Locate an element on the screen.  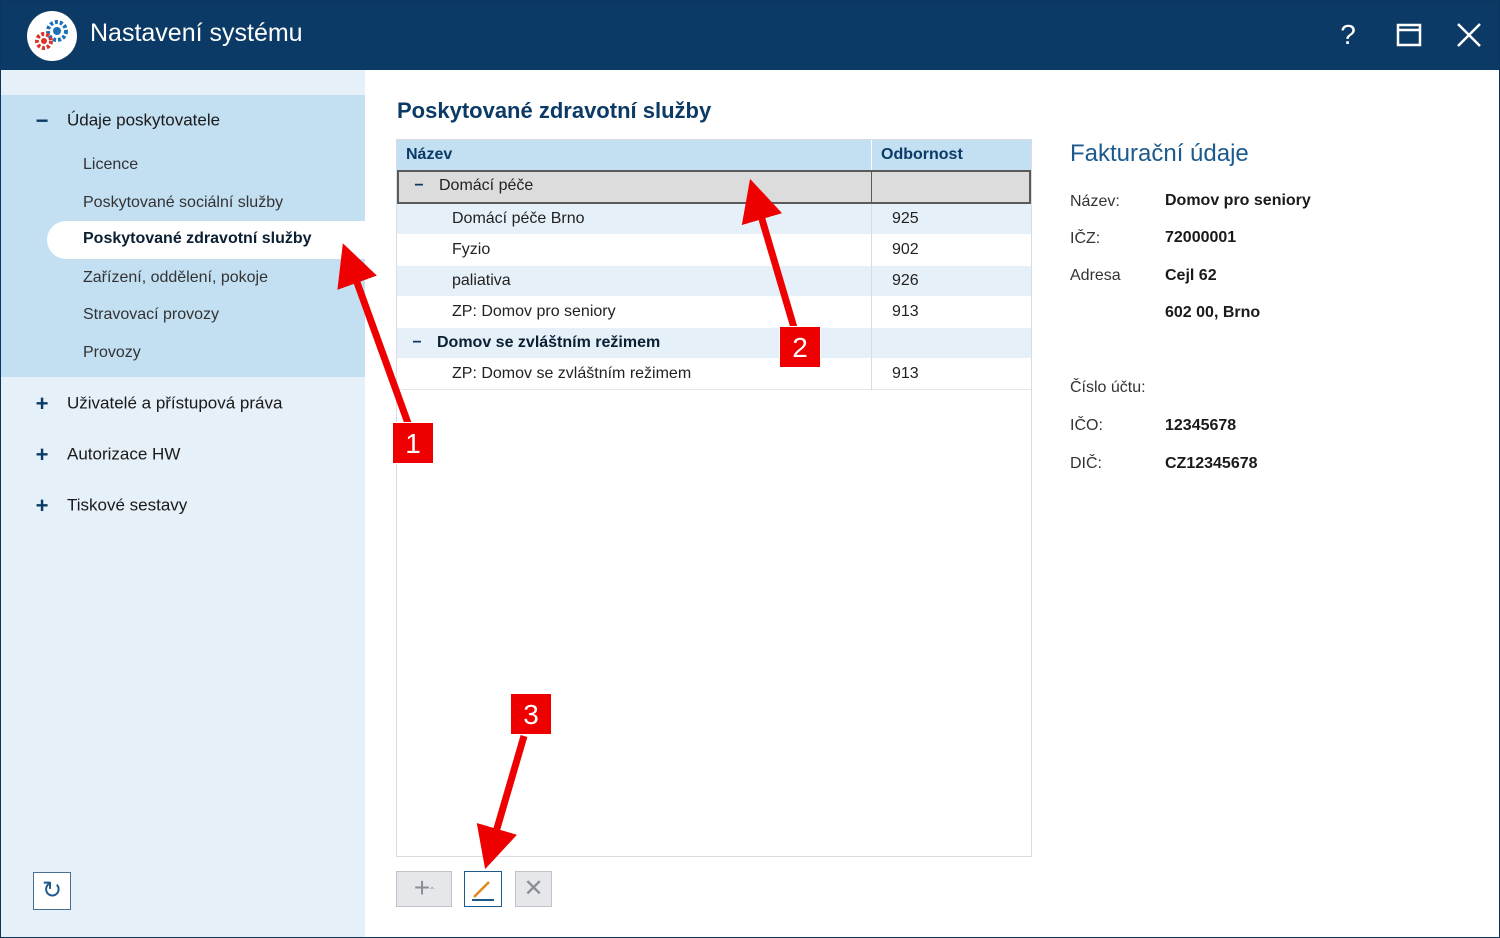
plus-icon: + is located at coordinates (422, 887).